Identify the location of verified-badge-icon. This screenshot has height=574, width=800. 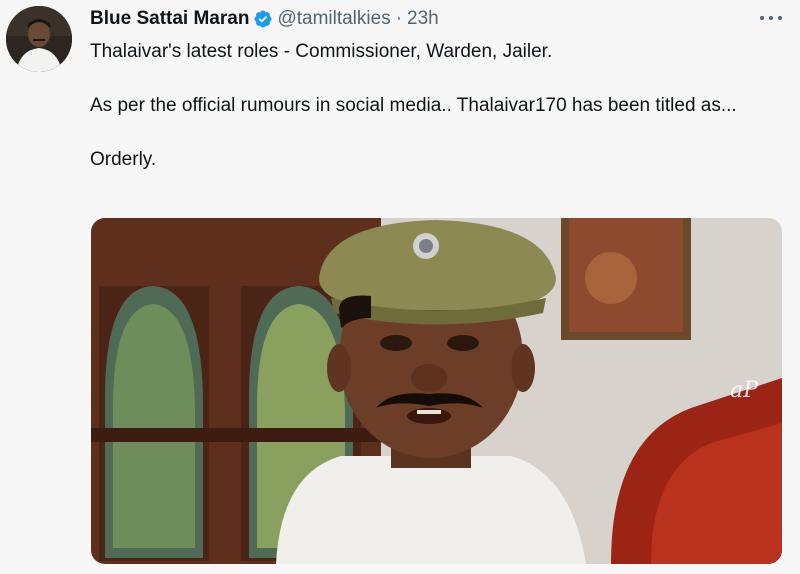
(263, 19).